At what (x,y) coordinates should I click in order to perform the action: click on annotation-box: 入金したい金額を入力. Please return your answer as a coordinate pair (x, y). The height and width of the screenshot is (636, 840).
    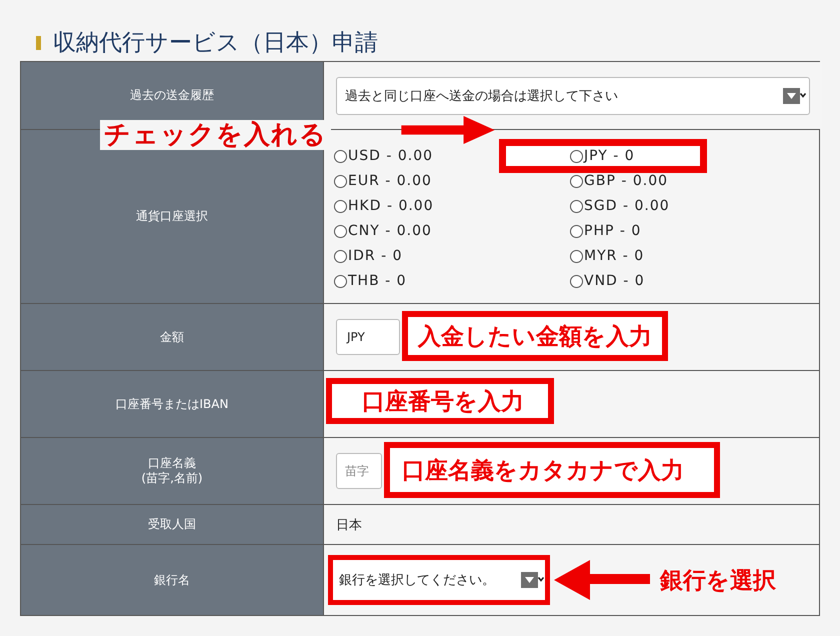
    Looking at the image, I should click on (535, 336).